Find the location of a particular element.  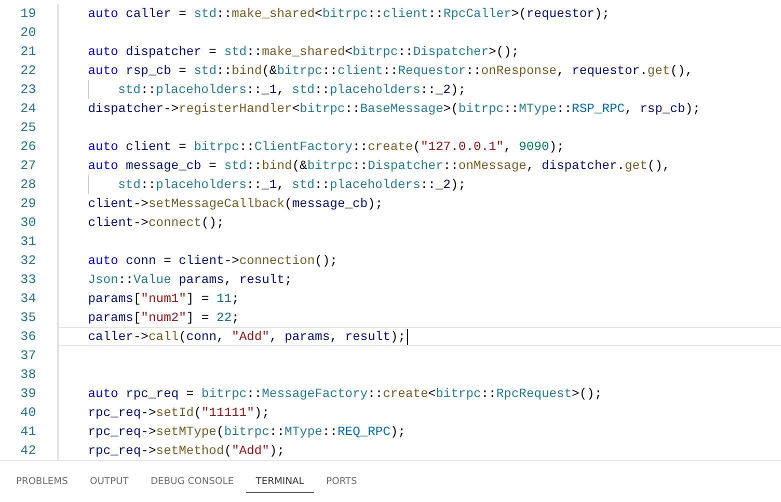

line-number: 31 is located at coordinates (27, 241).